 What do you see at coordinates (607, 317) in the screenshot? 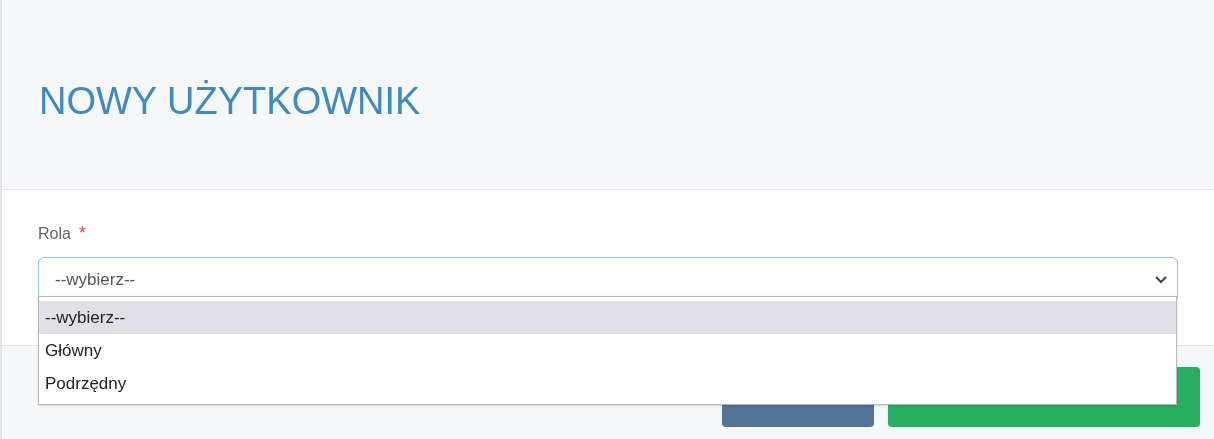
I see `dropdown-option: --wybierz--` at bounding box center [607, 317].